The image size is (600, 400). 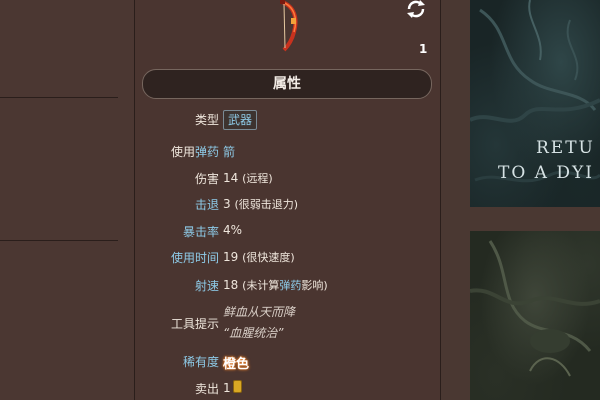 I want to click on section-header: 属性, so click(x=287, y=84).